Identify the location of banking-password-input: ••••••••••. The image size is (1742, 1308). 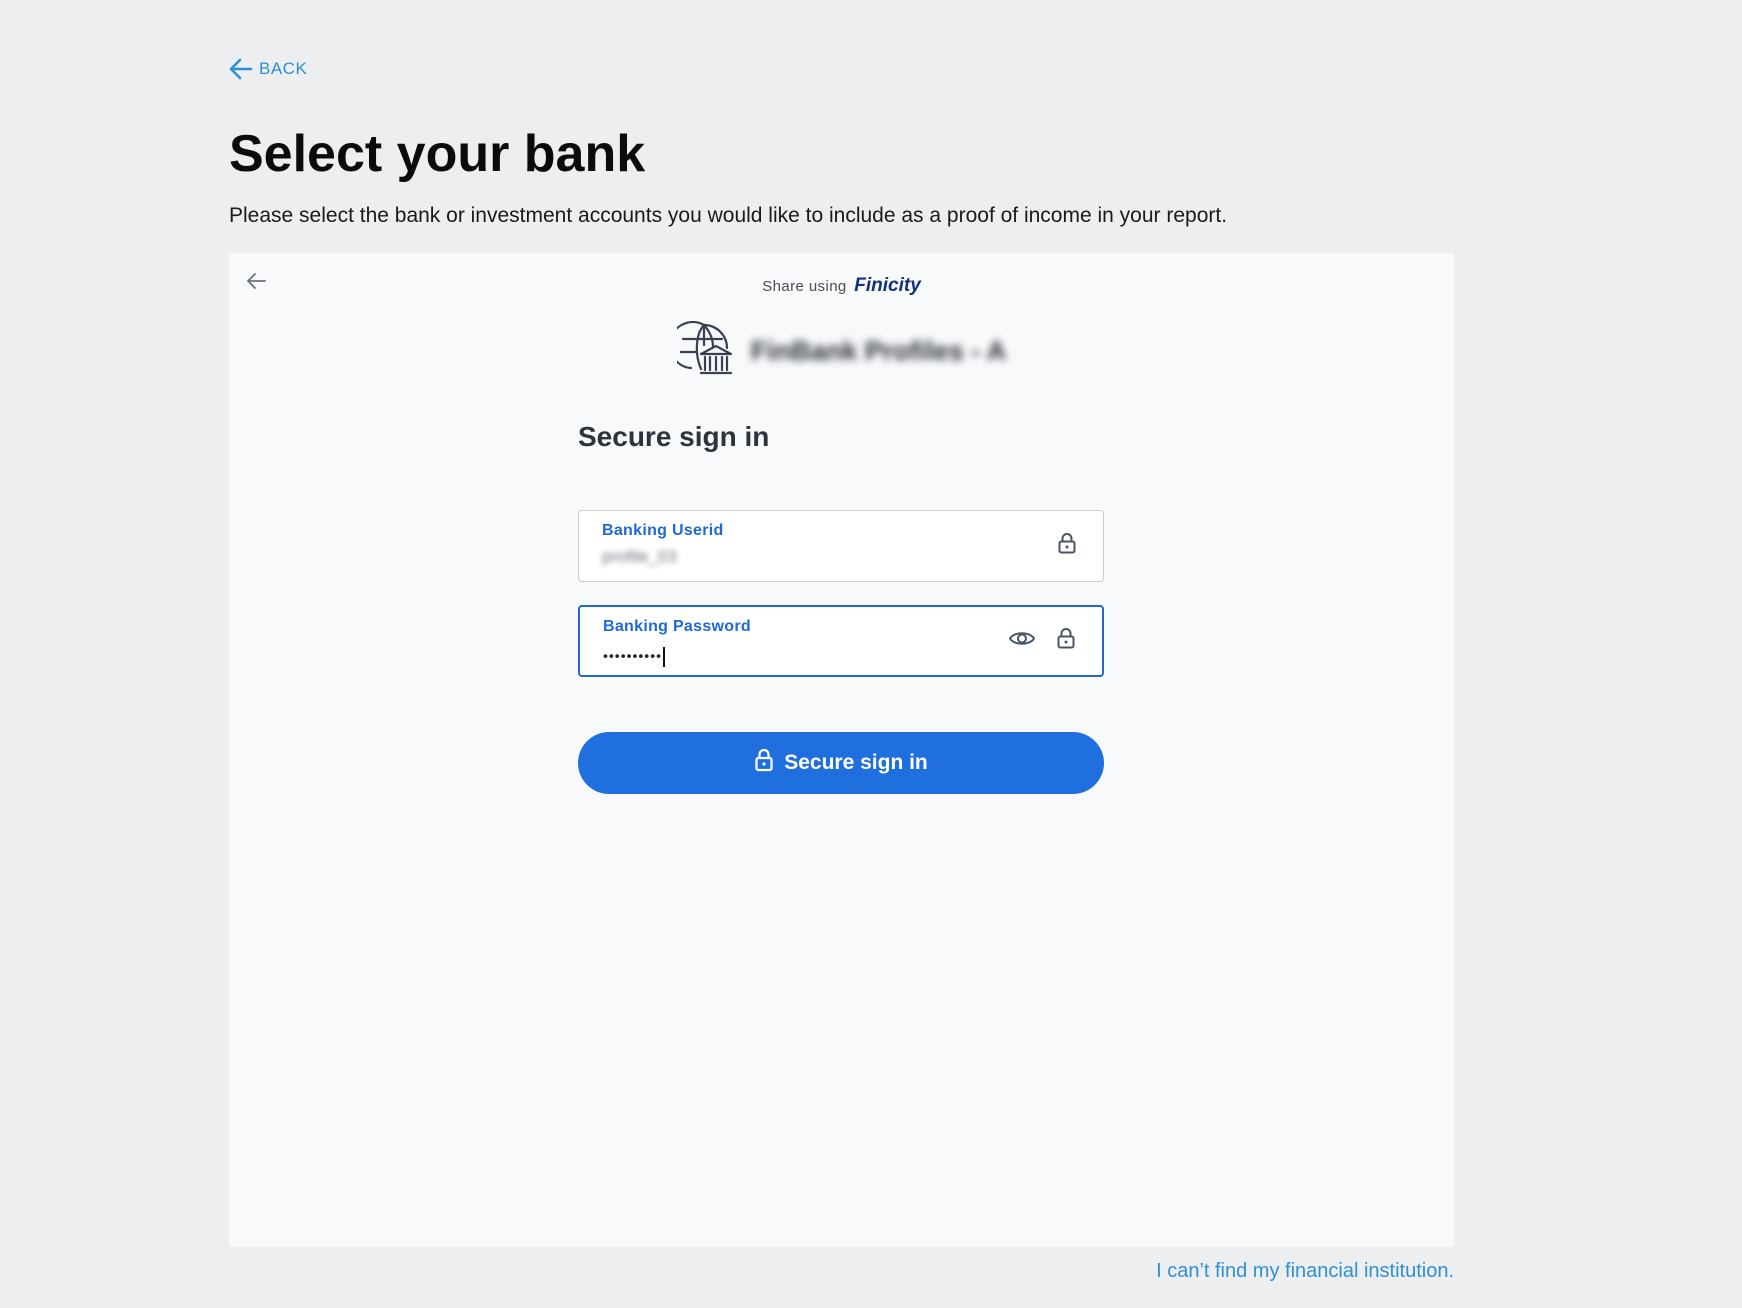
(793, 657).